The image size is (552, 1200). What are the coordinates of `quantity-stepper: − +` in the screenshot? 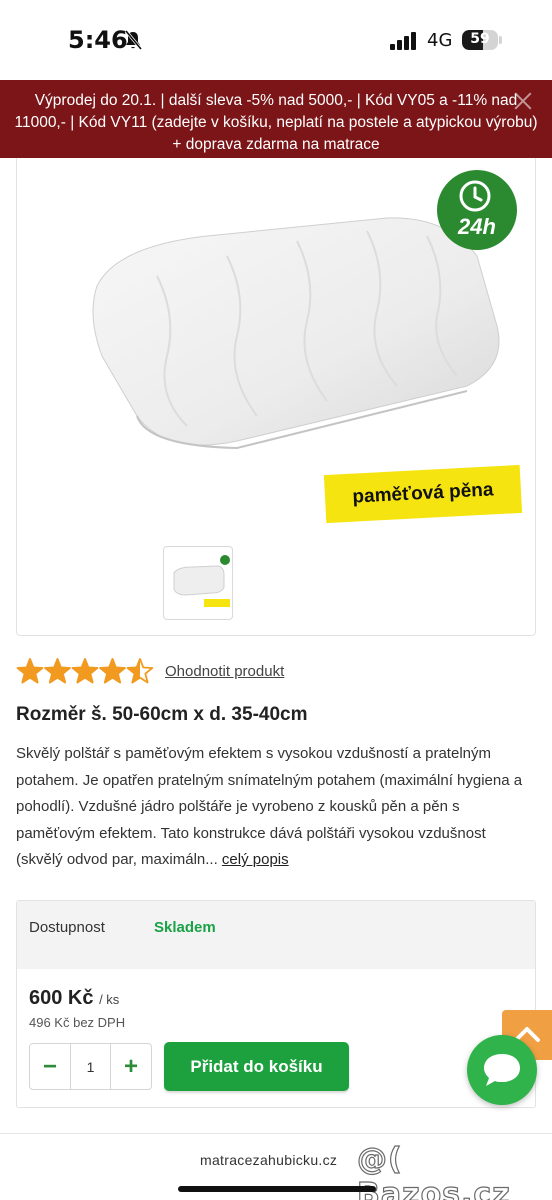 It's located at (90, 1066).